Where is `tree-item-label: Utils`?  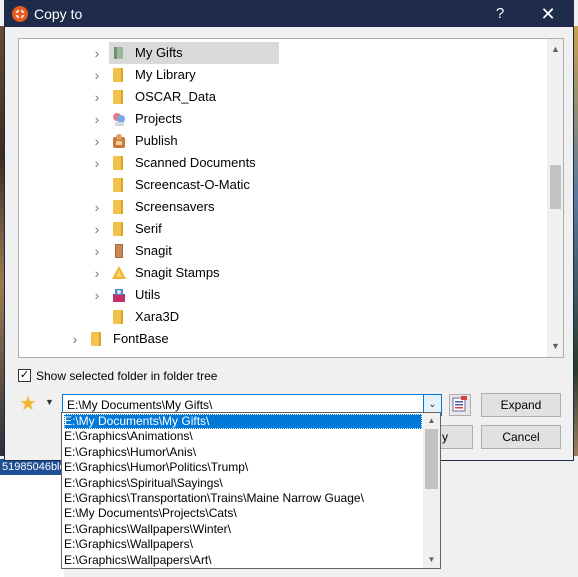 tree-item-label: Utils is located at coordinates (148, 294).